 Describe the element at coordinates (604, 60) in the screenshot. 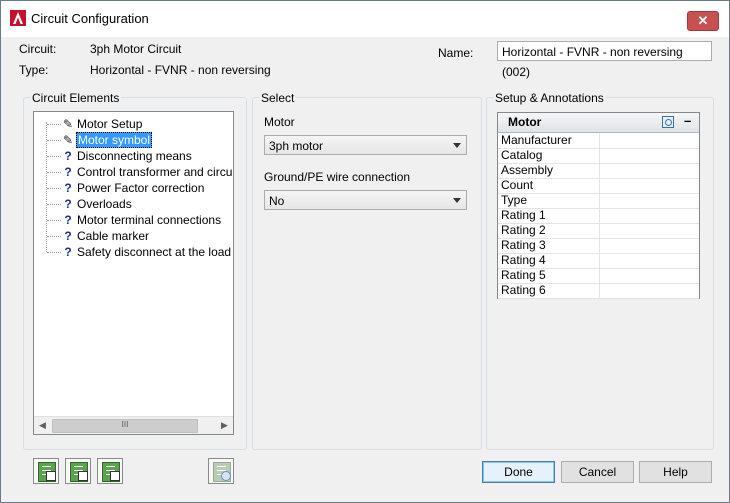

I see `name-field: Horizontal - FVNR - non reversing (002)` at that location.